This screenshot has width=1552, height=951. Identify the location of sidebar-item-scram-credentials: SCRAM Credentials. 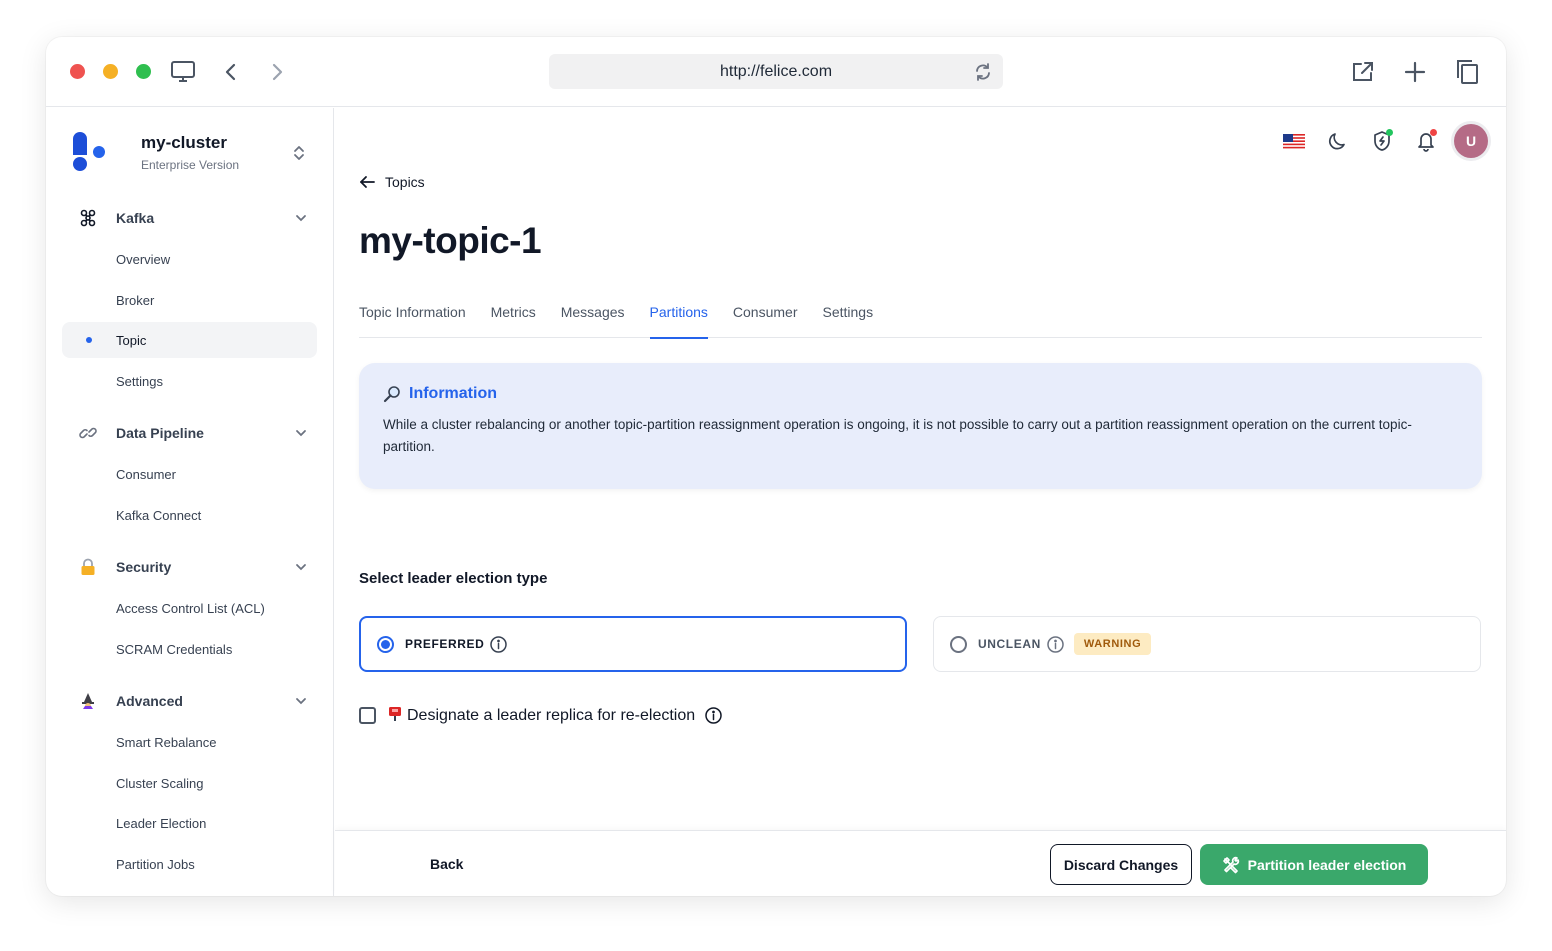
(189, 649).